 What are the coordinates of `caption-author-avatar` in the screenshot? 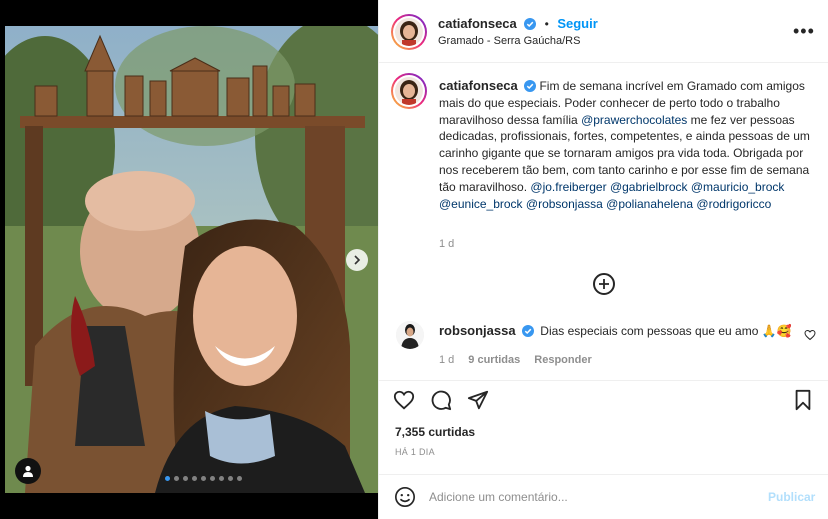 It's located at (409, 91).